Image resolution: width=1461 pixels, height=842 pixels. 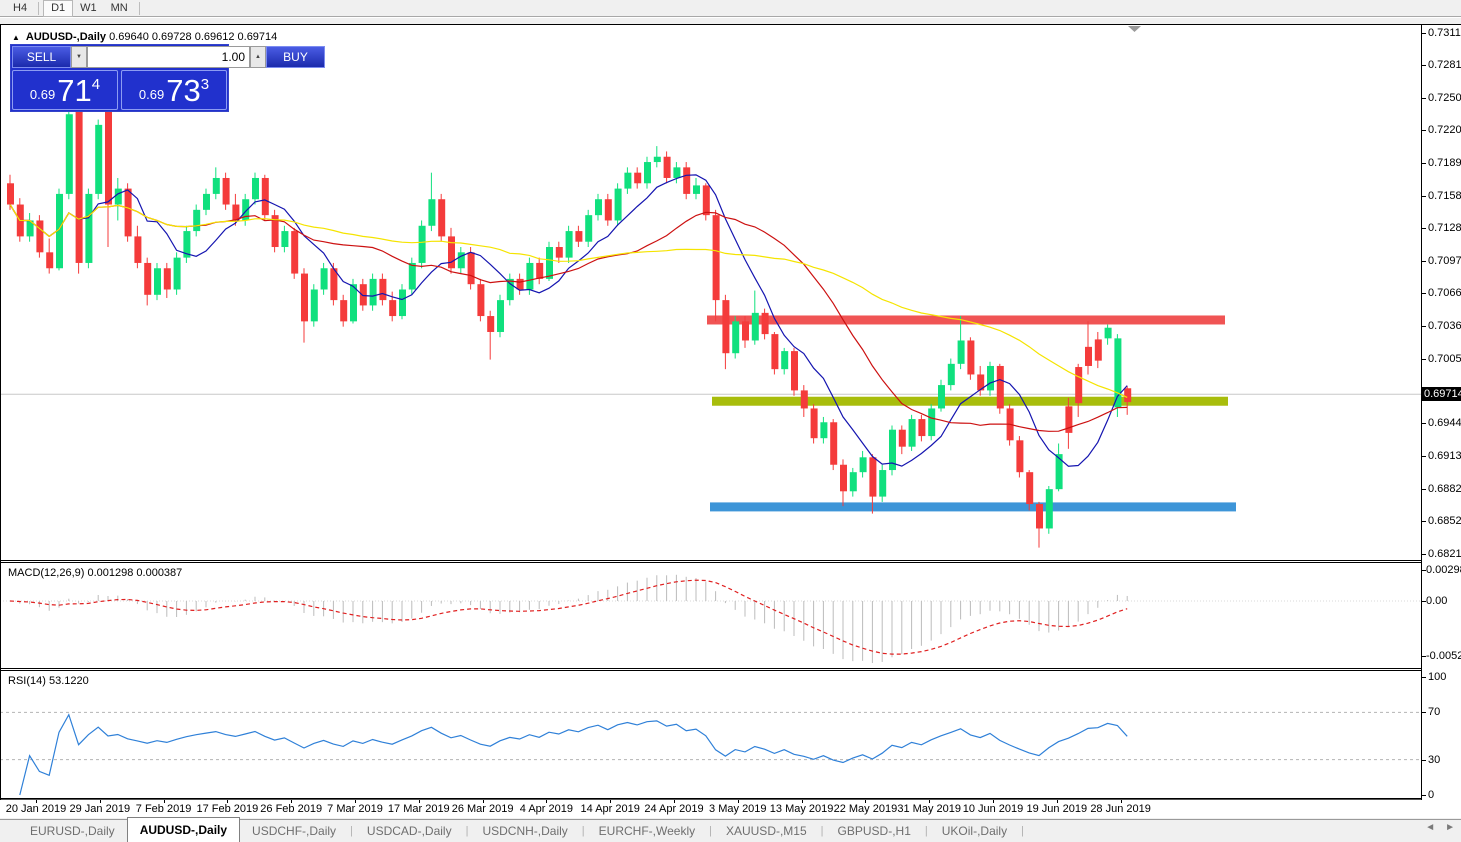 I want to click on timeframe-toolbar: H4 D1 W1 MN, so click(x=730, y=8).